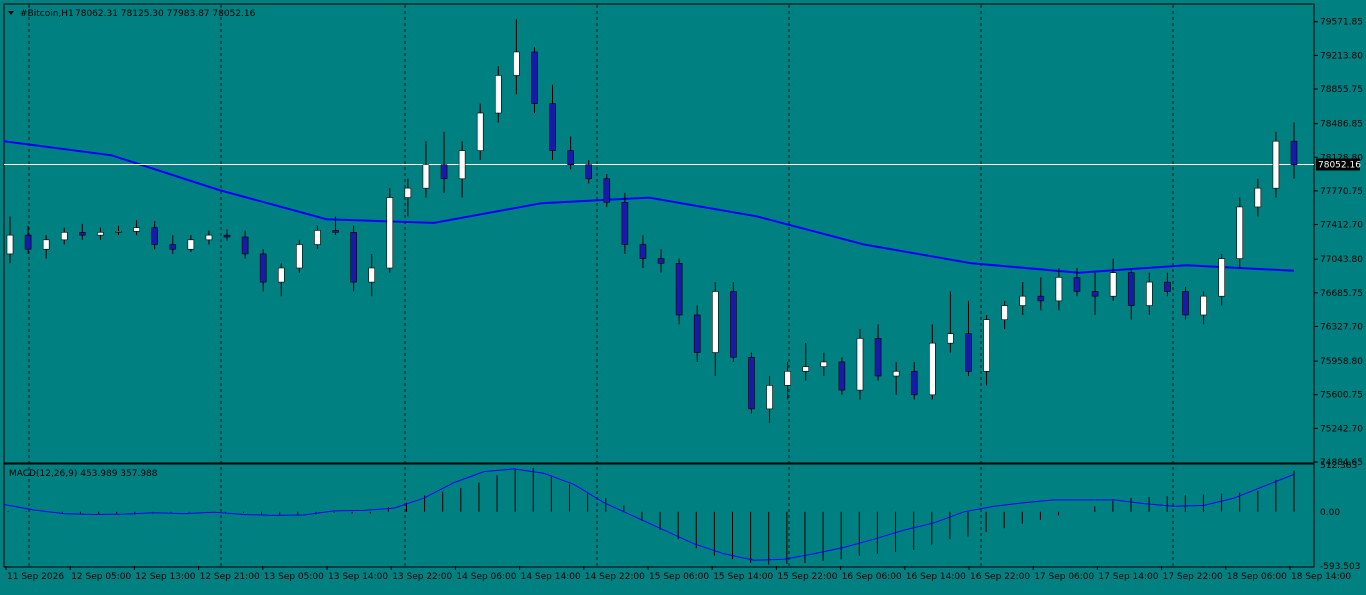 The image size is (1366, 595). What do you see at coordinates (807, 577) in the screenshot?
I see `x-tick-label: 15 Sep 22:00` at bounding box center [807, 577].